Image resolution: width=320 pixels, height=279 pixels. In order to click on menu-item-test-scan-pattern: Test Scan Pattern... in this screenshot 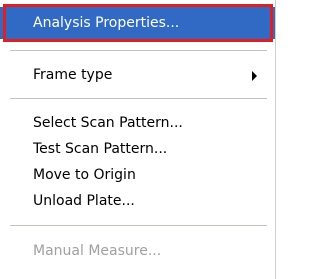, I will do `click(137, 149)`.